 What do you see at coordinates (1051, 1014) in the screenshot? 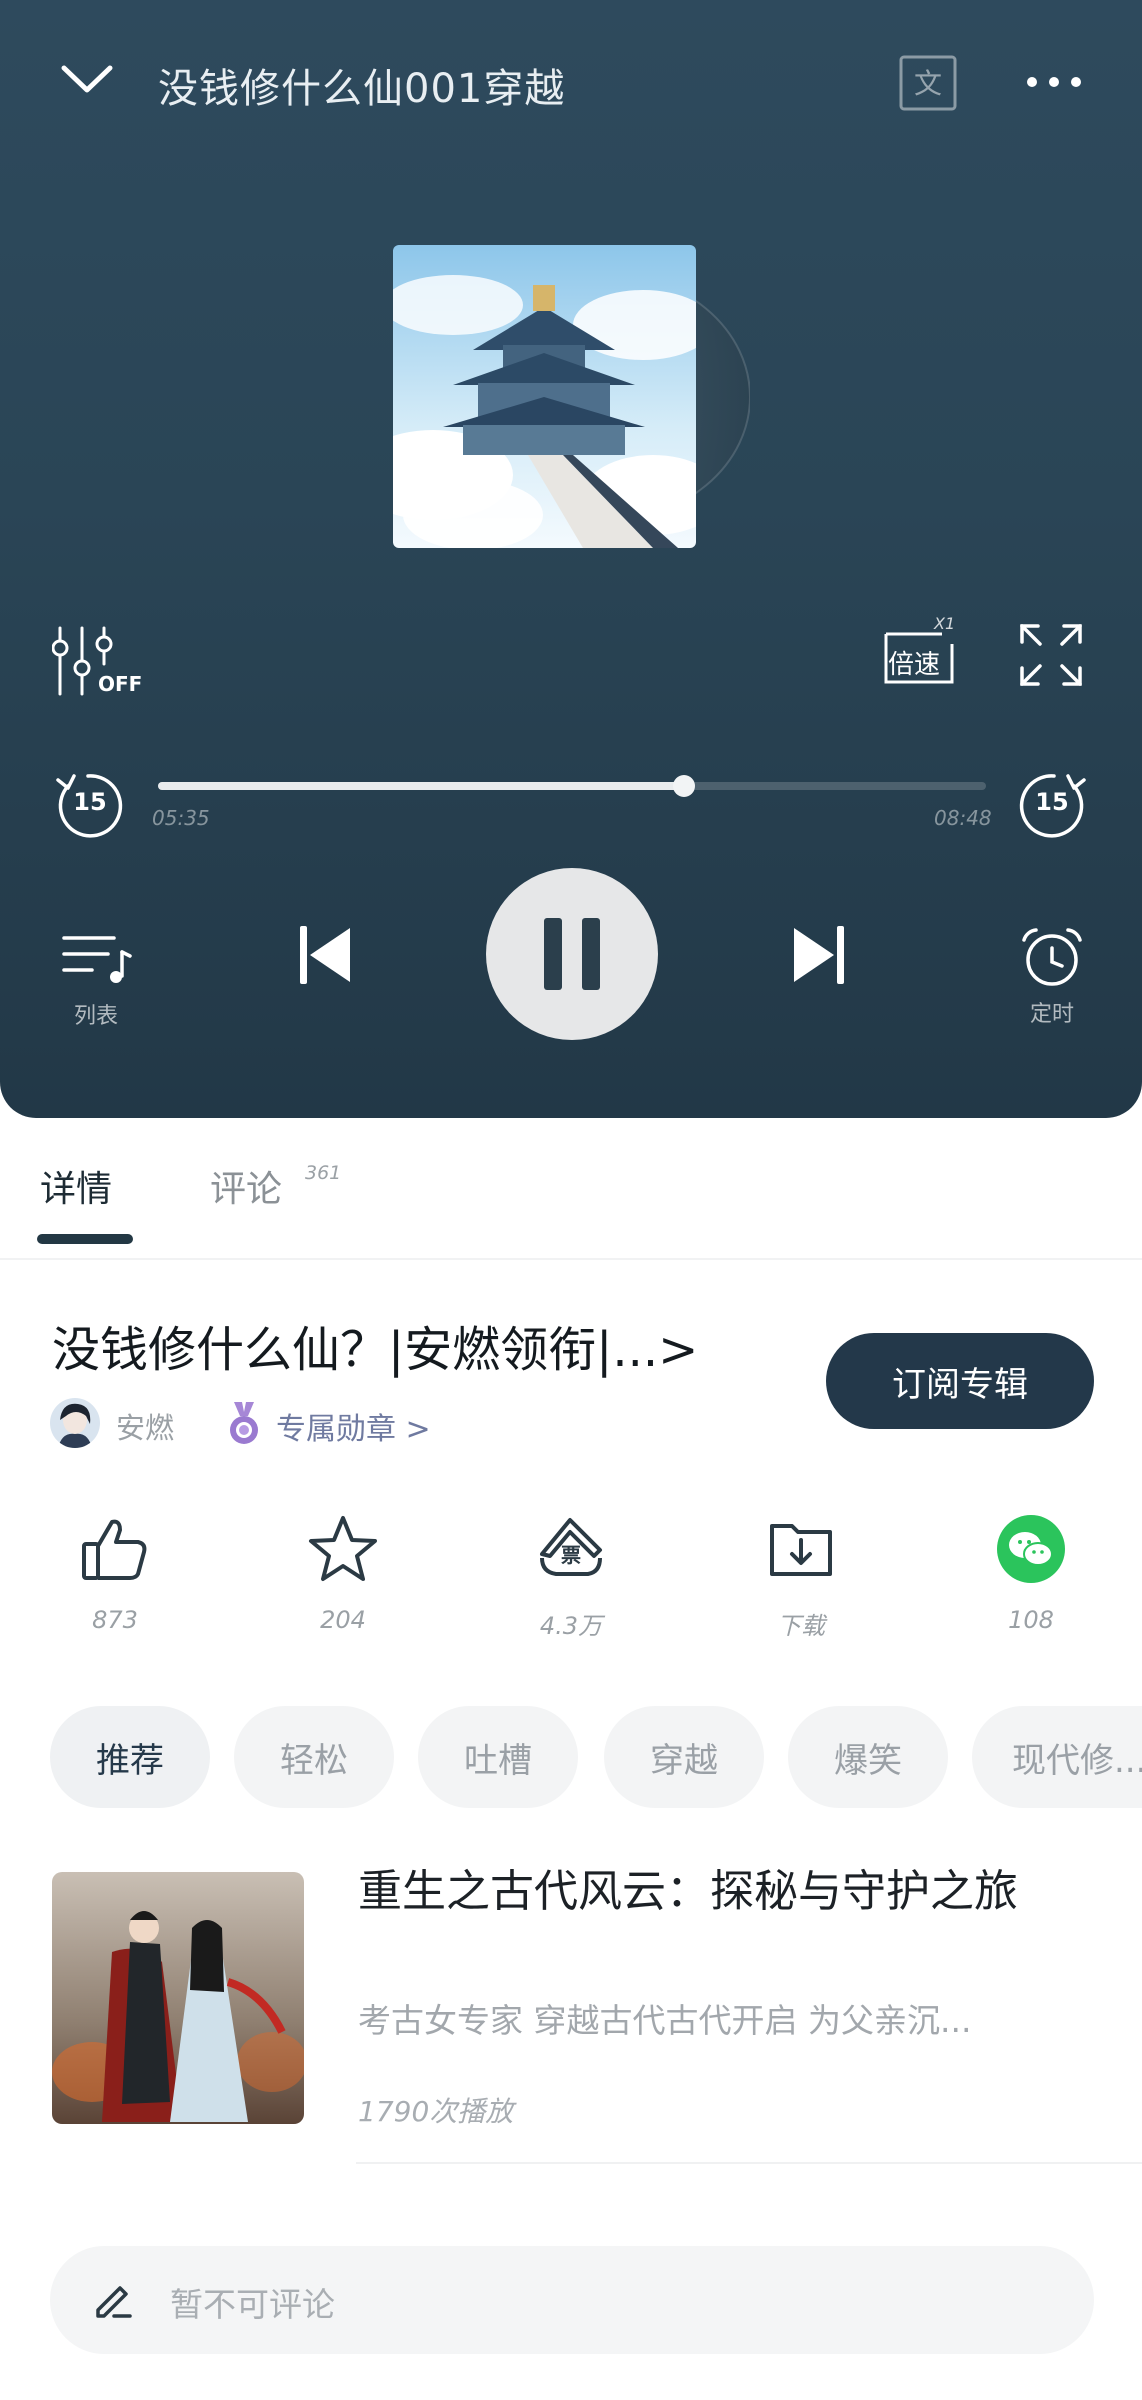
I see `timer-label: 定时` at bounding box center [1051, 1014].